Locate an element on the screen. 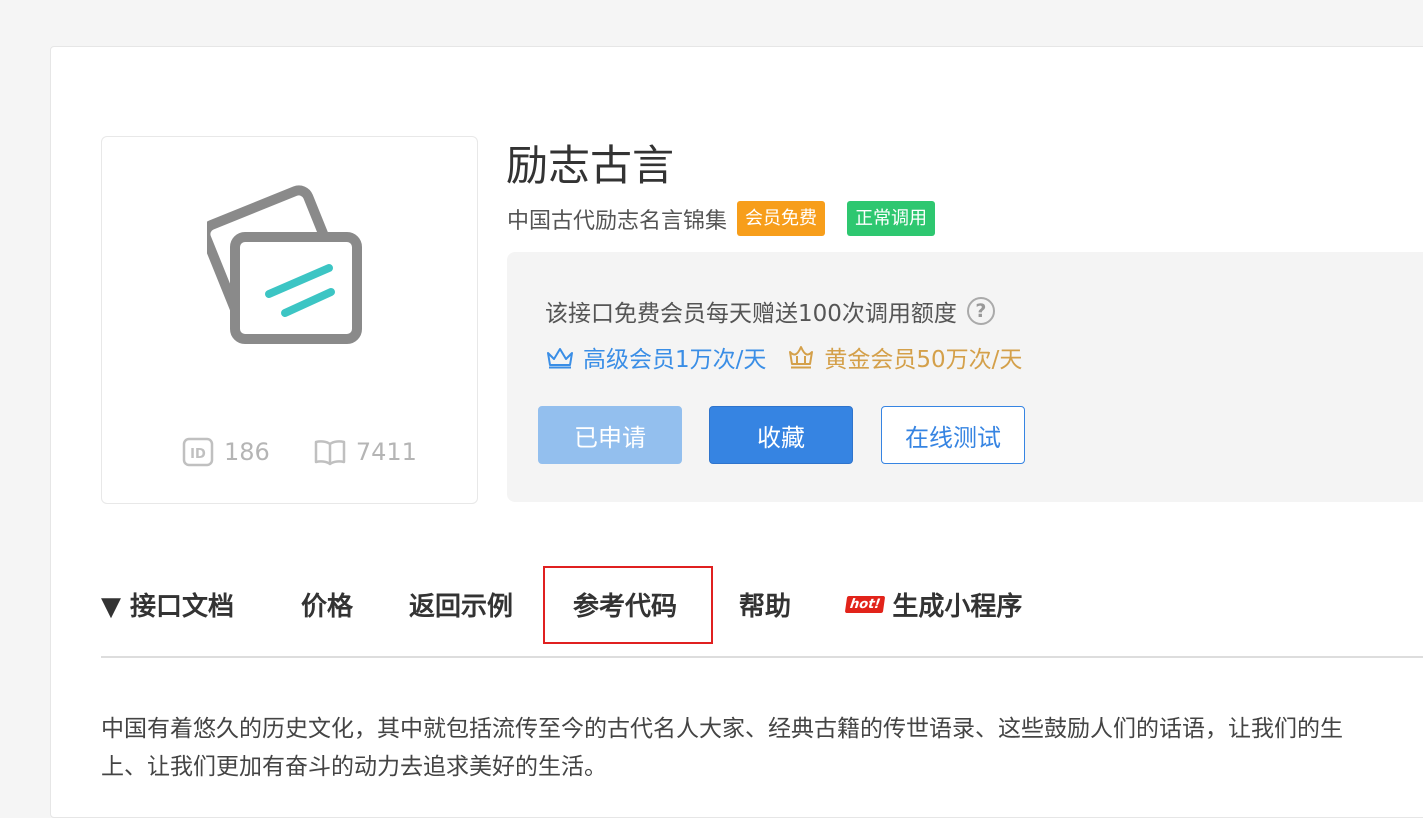 This screenshot has height=818, width=1423. book-icon is located at coordinates (330, 453).